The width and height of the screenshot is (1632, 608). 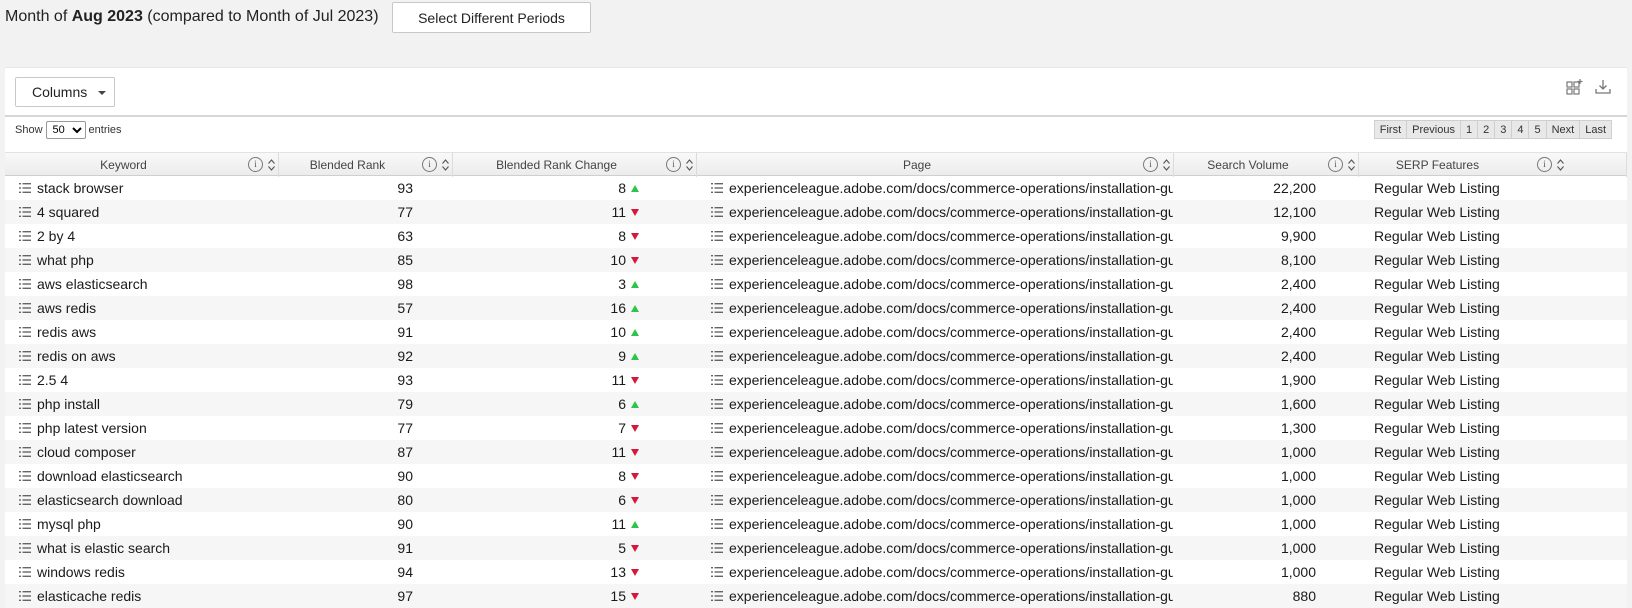 What do you see at coordinates (1575, 87) in the screenshot?
I see `grid-add-icon` at bounding box center [1575, 87].